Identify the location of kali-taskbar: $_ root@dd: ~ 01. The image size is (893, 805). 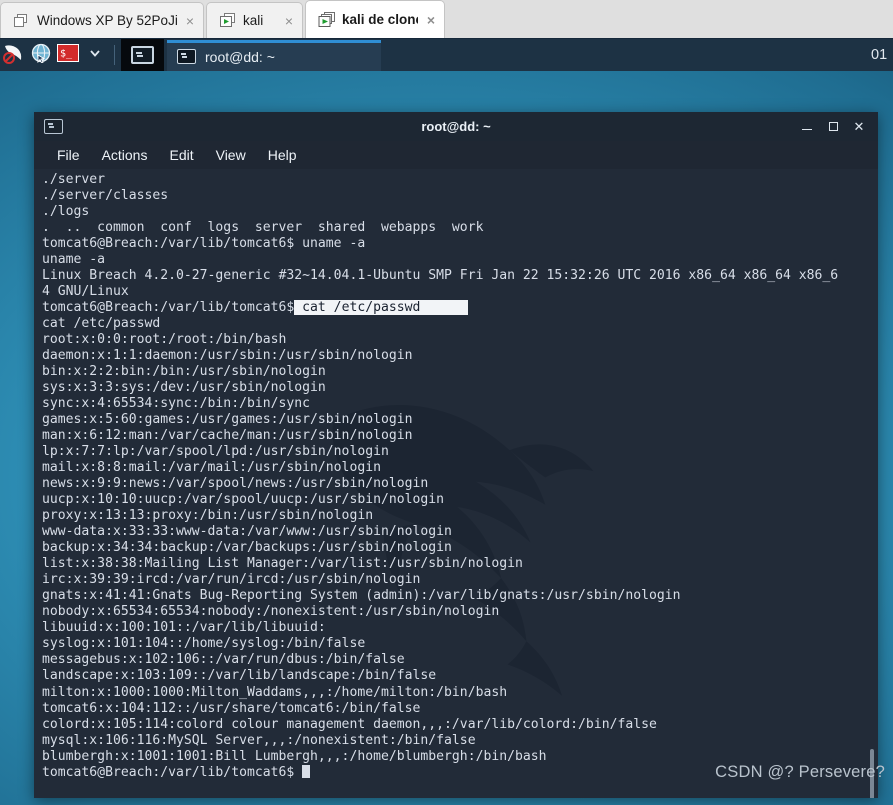
(446, 55).